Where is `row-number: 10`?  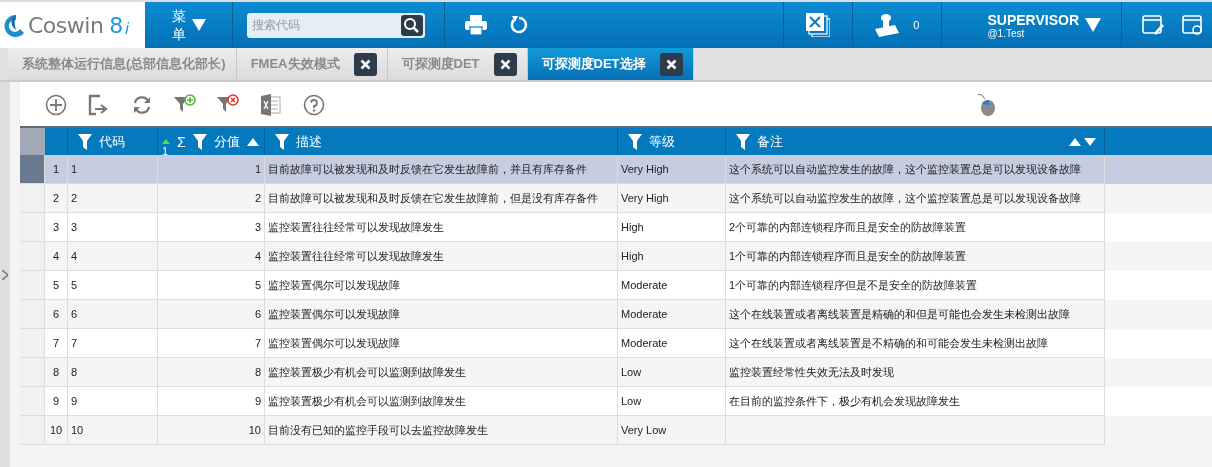
row-number: 10 is located at coordinates (56, 430).